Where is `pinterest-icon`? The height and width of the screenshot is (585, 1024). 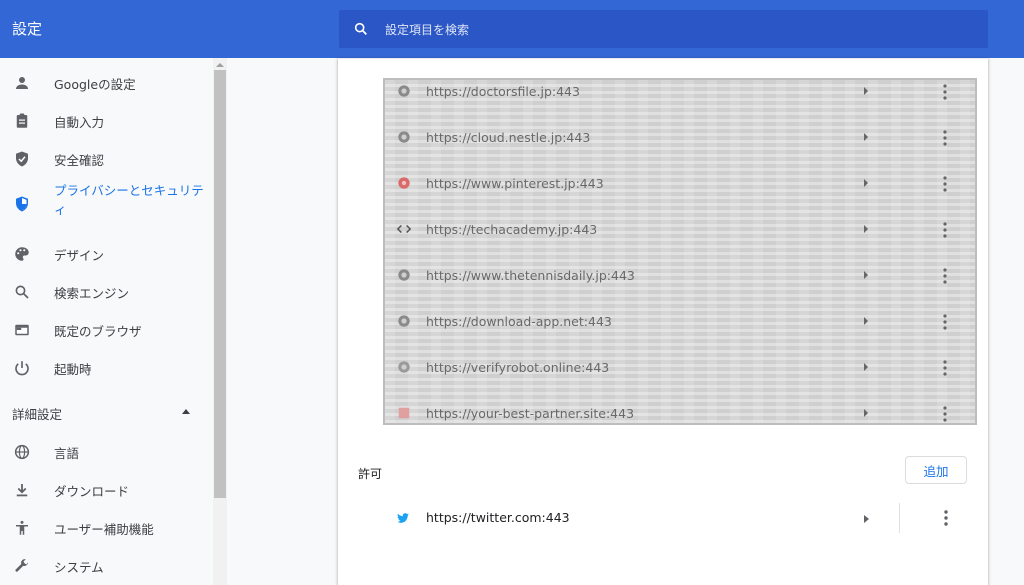 pinterest-icon is located at coordinates (404, 183).